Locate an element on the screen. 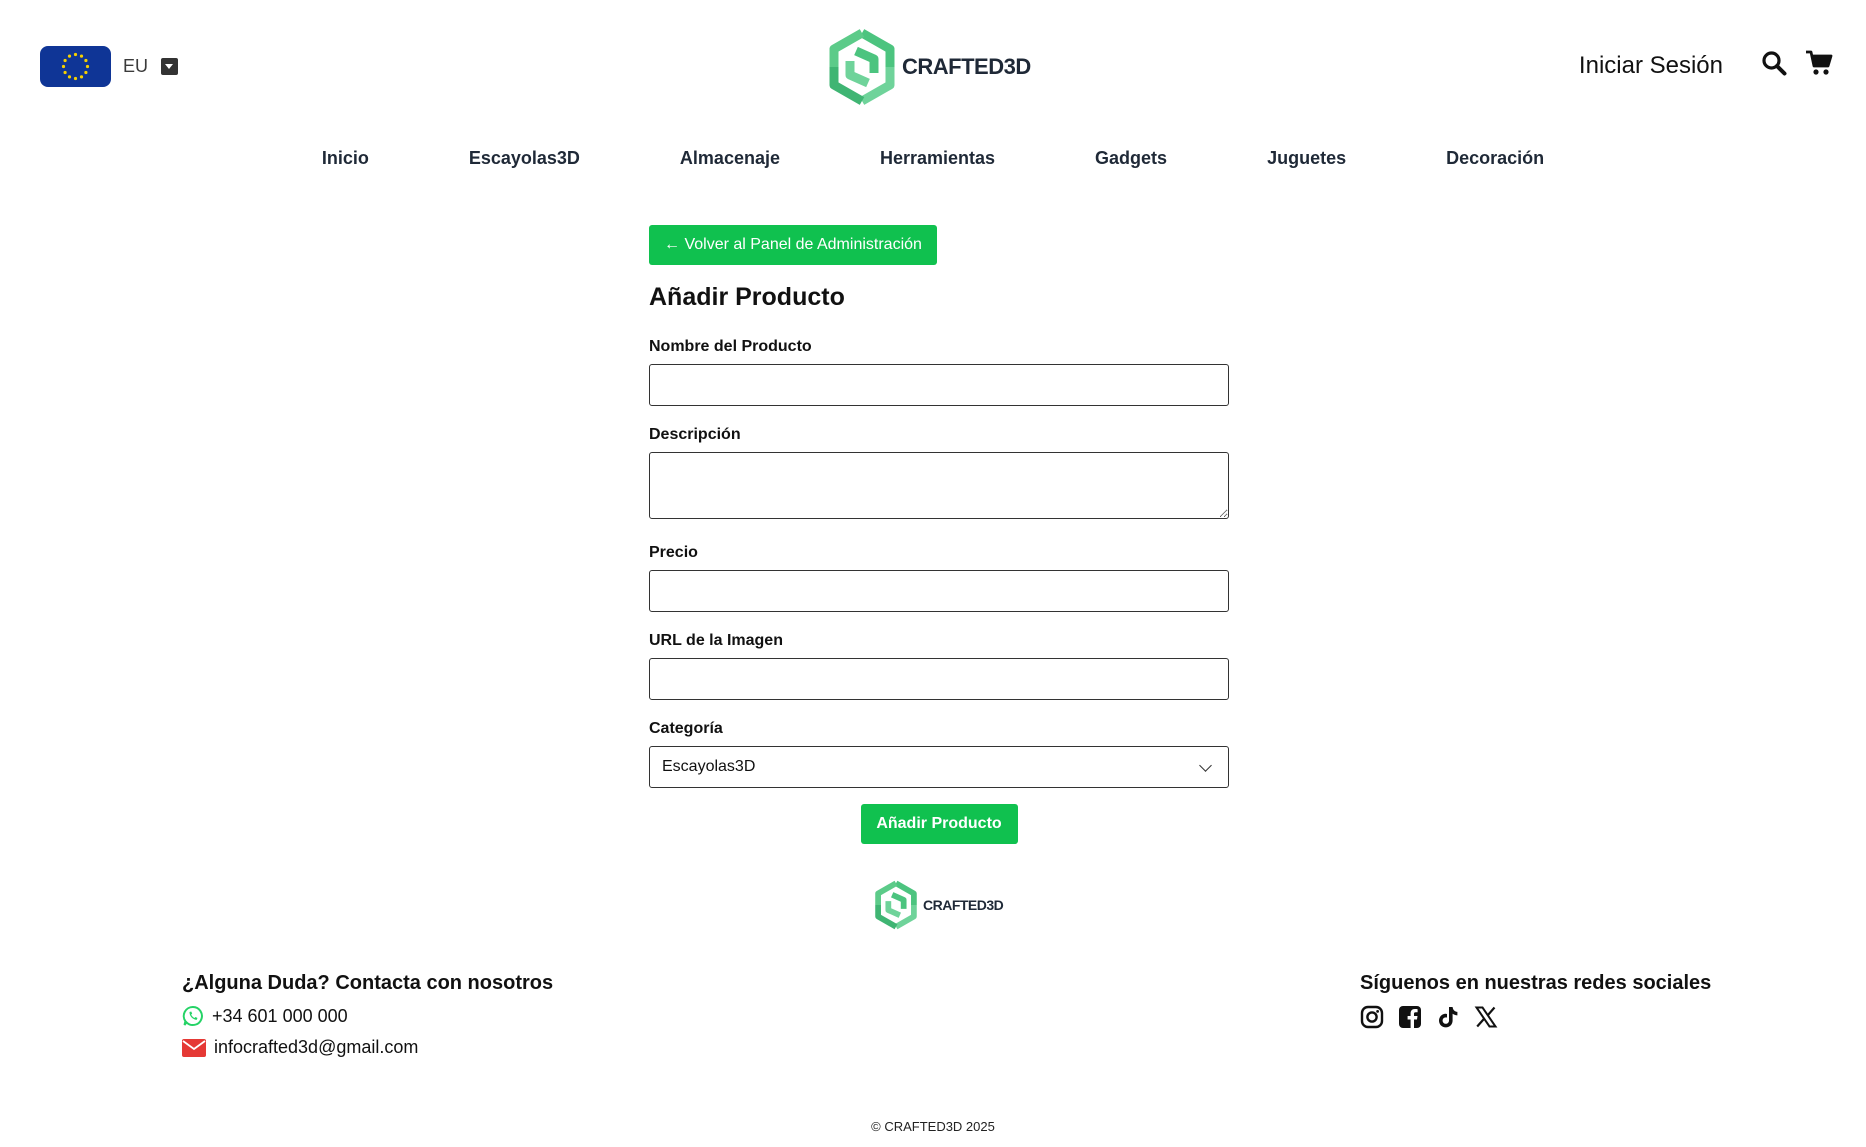 This screenshot has height=1147, width=1866. envelope-icon is located at coordinates (194, 1047).